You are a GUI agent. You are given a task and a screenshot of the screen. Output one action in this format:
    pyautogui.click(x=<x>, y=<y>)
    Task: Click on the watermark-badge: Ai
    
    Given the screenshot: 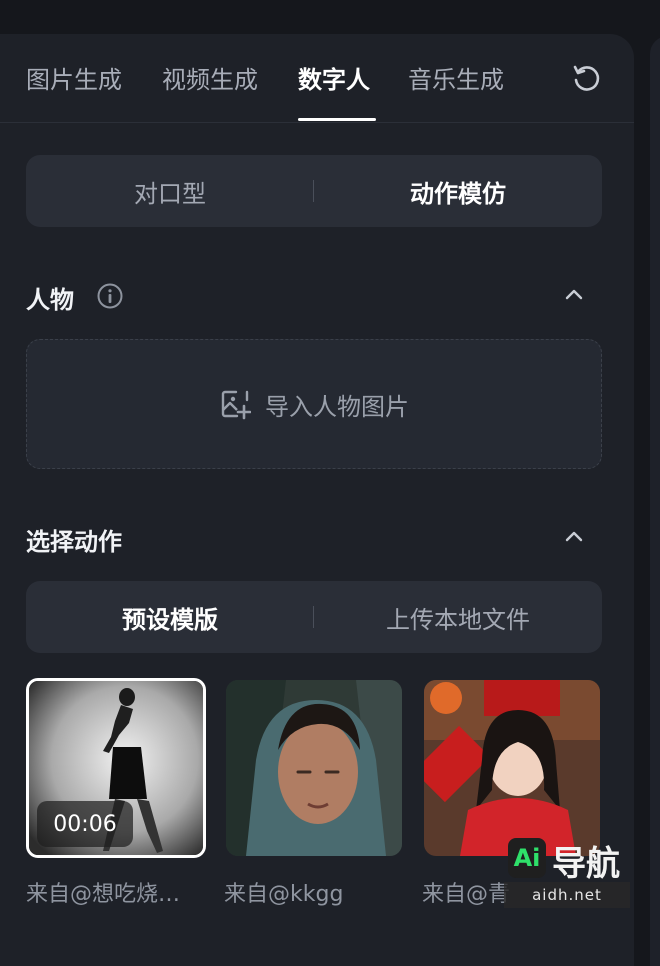 What is the action you would take?
    pyautogui.click(x=527, y=858)
    